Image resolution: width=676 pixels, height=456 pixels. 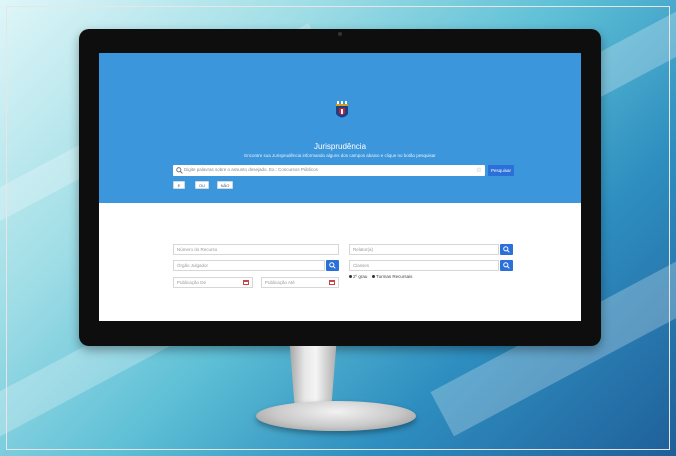 What do you see at coordinates (213, 282) in the screenshot?
I see `publicacao-de-field: Publicação De` at bounding box center [213, 282].